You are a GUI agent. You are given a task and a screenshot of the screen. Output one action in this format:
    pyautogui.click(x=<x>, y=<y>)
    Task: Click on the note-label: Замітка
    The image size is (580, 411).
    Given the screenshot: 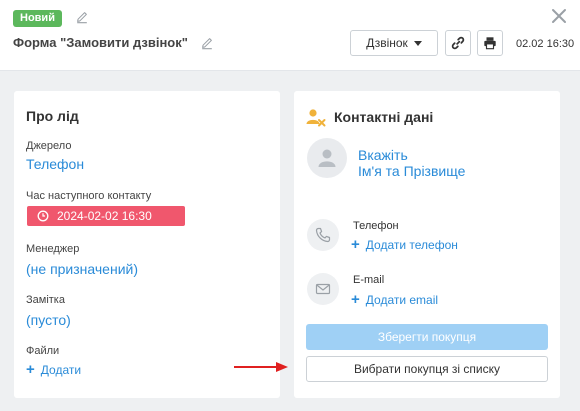 What is the action you would take?
    pyautogui.click(x=45, y=300)
    